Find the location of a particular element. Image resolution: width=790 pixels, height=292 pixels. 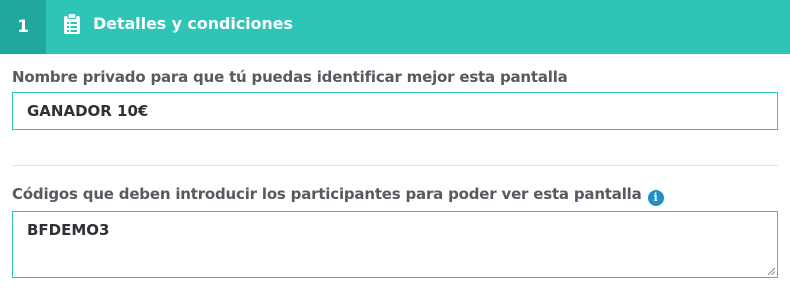

divider is located at coordinates (395, 165).